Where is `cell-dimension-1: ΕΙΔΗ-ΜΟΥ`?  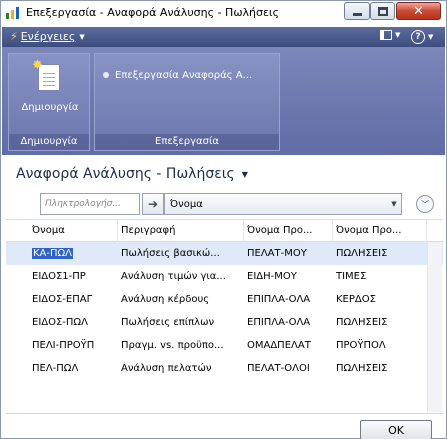 cell-dimension-1: ΕΙΔΗ-ΜΟΥ is located at coordinates (272, 276).